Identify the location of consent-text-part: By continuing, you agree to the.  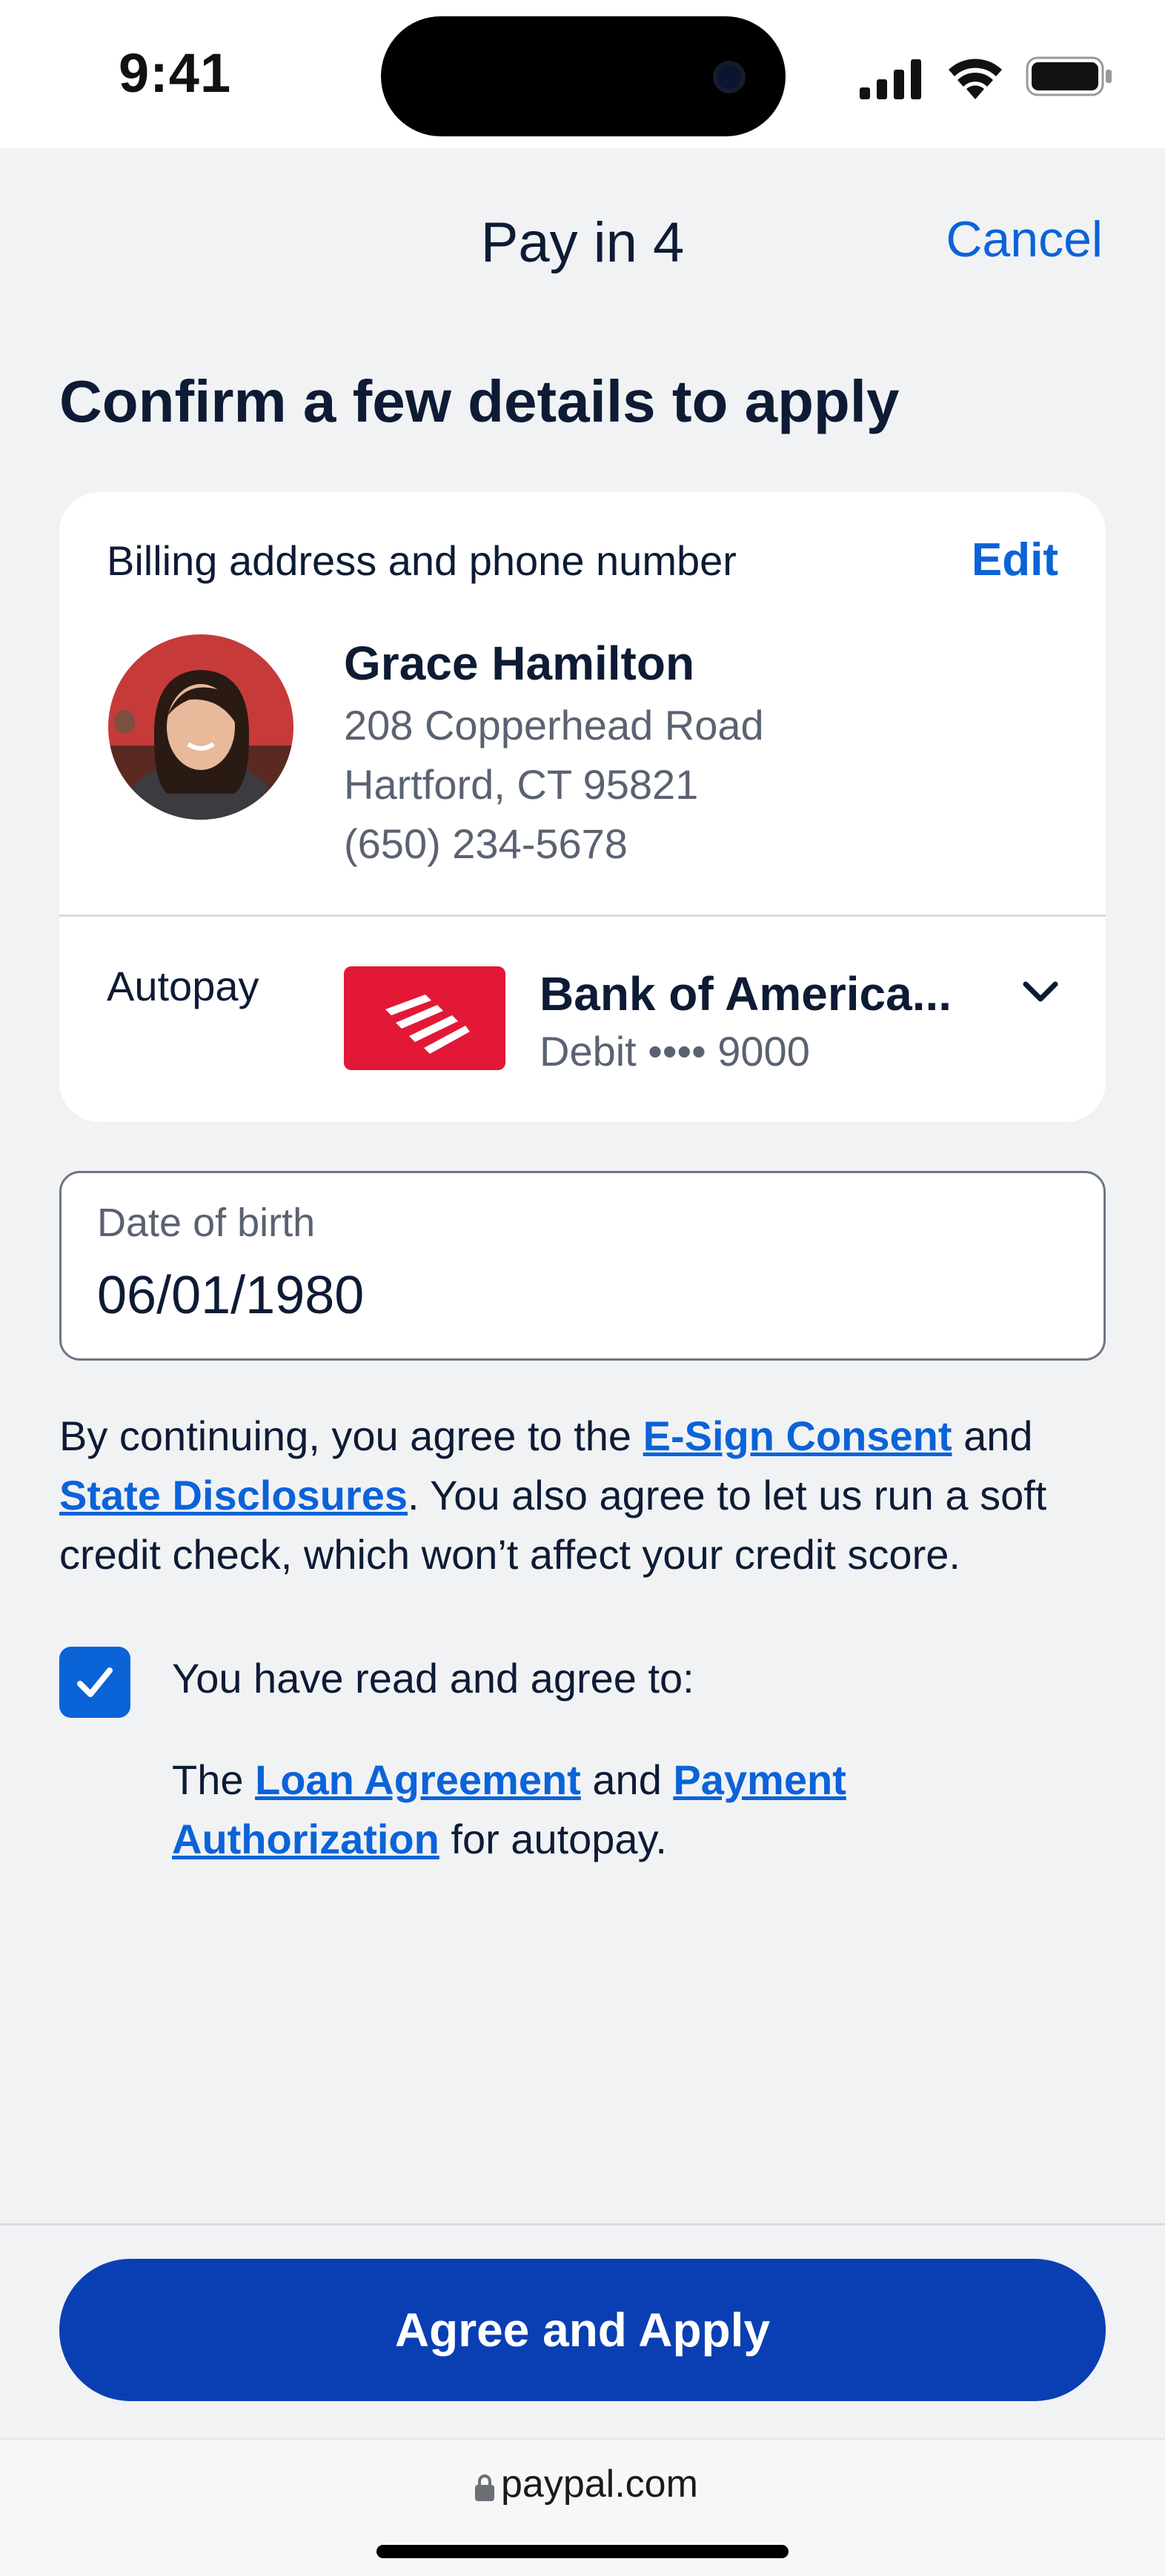
(351, 1436).